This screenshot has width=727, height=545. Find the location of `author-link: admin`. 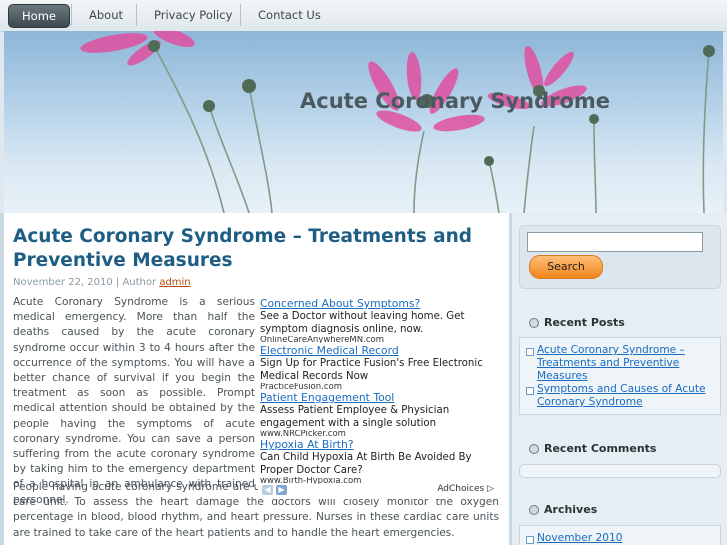

author-link: admin is located at coordinates (174, 282).